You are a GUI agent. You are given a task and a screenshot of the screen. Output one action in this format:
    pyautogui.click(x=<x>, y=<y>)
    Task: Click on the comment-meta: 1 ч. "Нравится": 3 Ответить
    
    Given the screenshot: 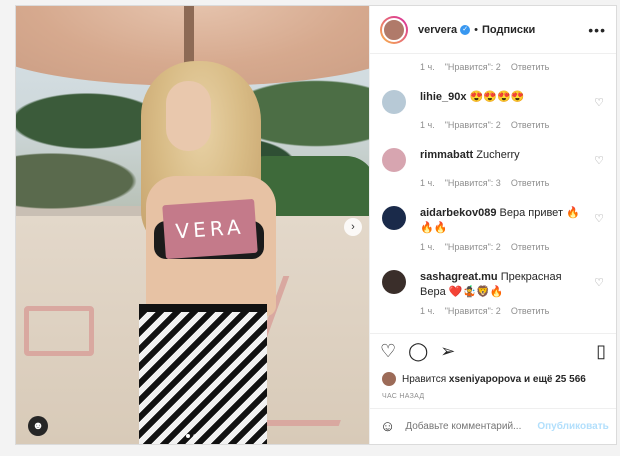 What is the action you would take?
    pyautogui.click(x=512, y=183)
    